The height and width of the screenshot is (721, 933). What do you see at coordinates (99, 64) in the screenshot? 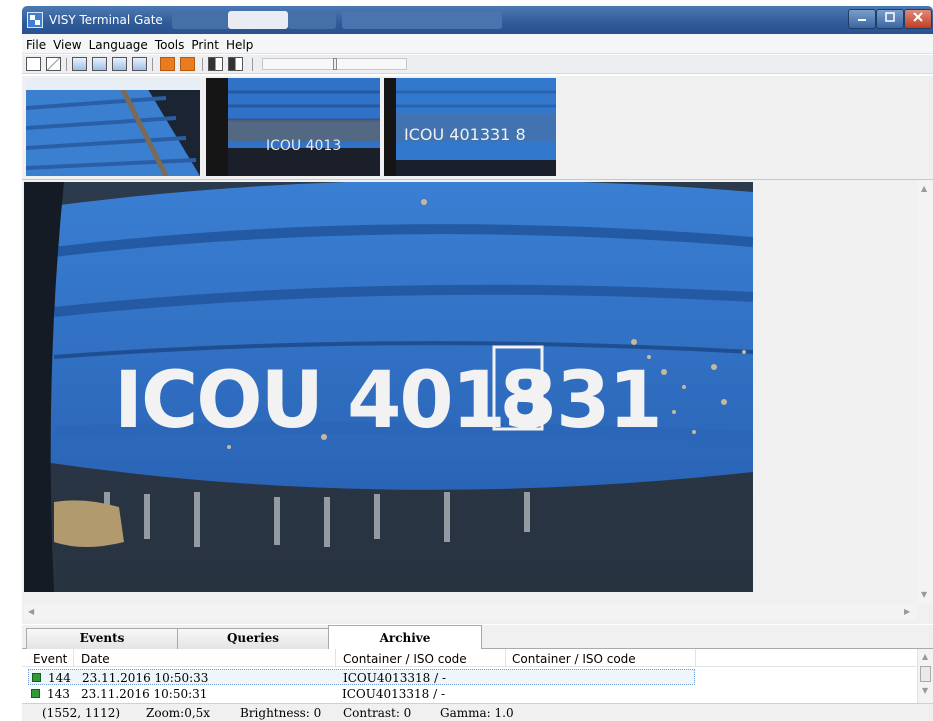
I see `toolbar-camera-icon` at bounding box center [99, 64].